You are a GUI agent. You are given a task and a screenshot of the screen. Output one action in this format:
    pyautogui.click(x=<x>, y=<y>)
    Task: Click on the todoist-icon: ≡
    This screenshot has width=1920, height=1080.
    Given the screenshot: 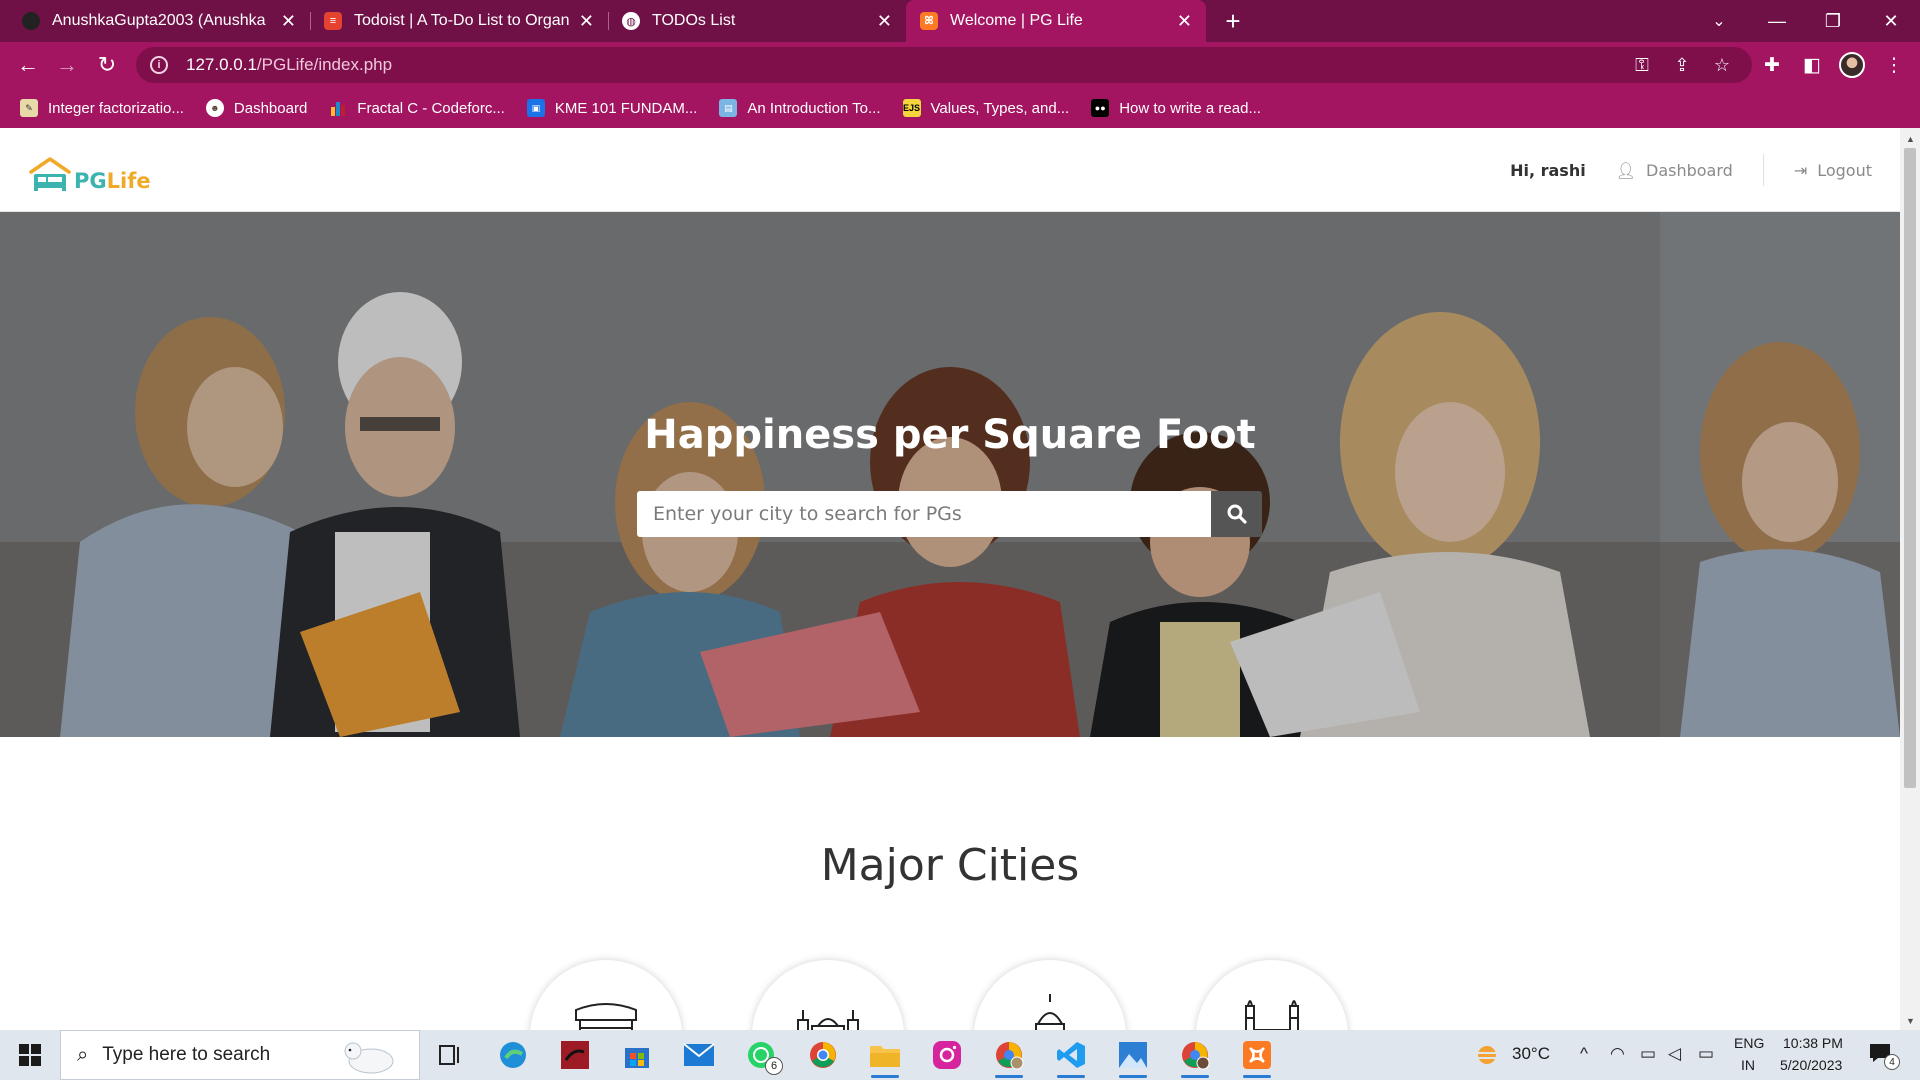 What is the action you would take?
    pyautogui.click(x=333, y=21)
    